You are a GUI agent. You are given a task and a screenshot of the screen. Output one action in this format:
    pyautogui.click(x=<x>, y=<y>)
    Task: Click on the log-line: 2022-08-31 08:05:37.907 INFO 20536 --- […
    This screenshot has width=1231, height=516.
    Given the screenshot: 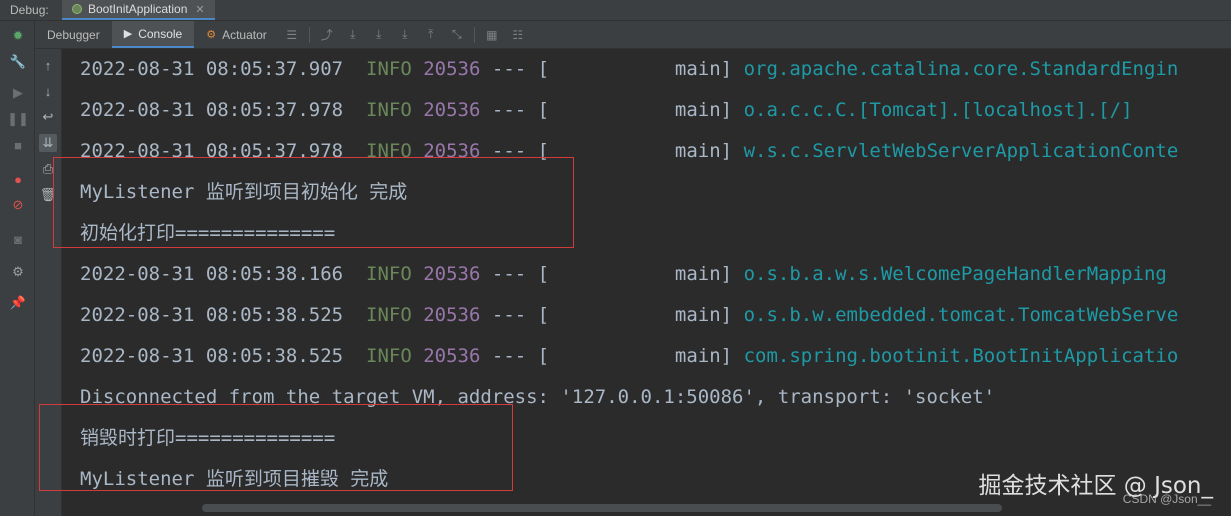 What is the action you would take?
    pyautogui.click(x=629, y=69)
    